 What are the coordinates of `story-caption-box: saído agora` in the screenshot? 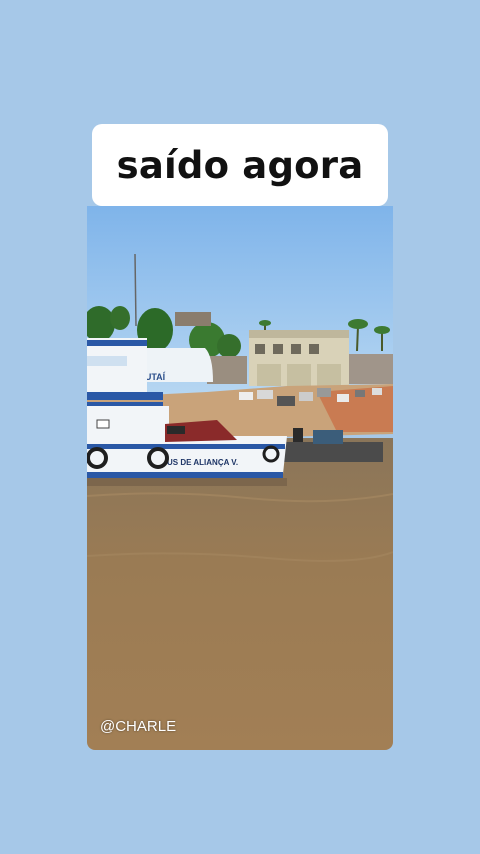 It's located at (240, 165).